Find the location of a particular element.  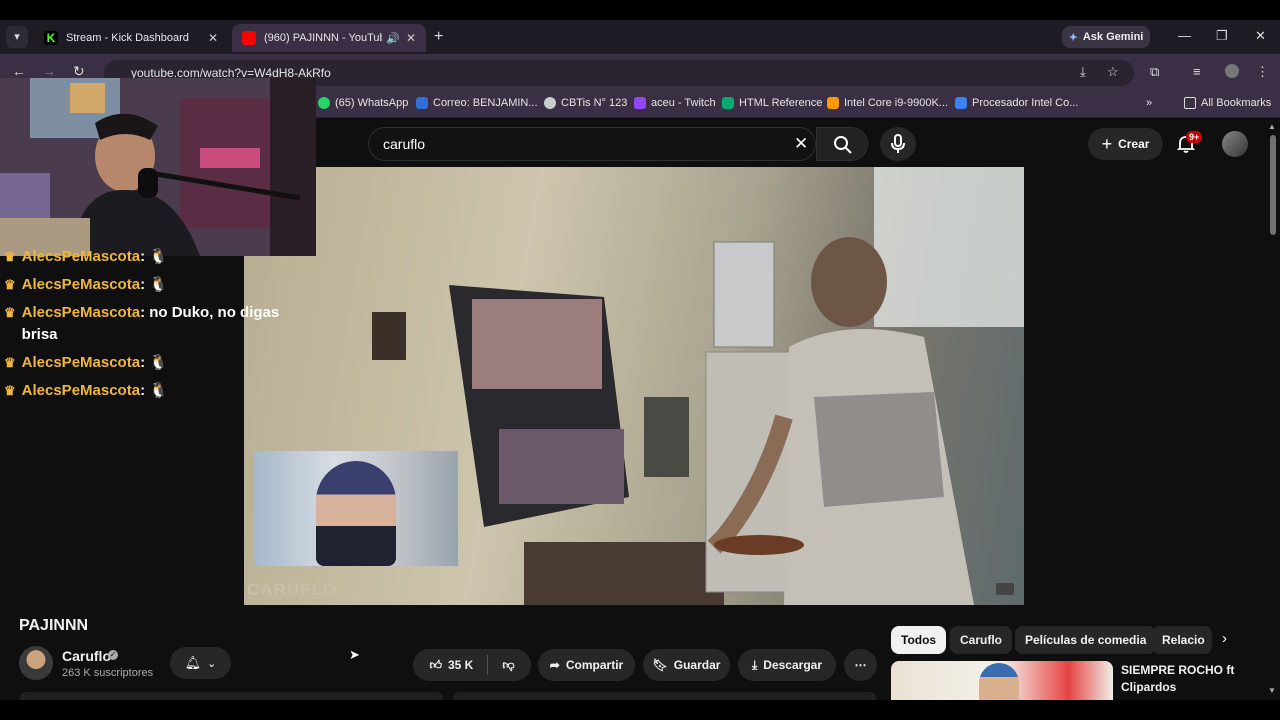

speaker-icon: 🔊 is located at coordinates (393, 38).